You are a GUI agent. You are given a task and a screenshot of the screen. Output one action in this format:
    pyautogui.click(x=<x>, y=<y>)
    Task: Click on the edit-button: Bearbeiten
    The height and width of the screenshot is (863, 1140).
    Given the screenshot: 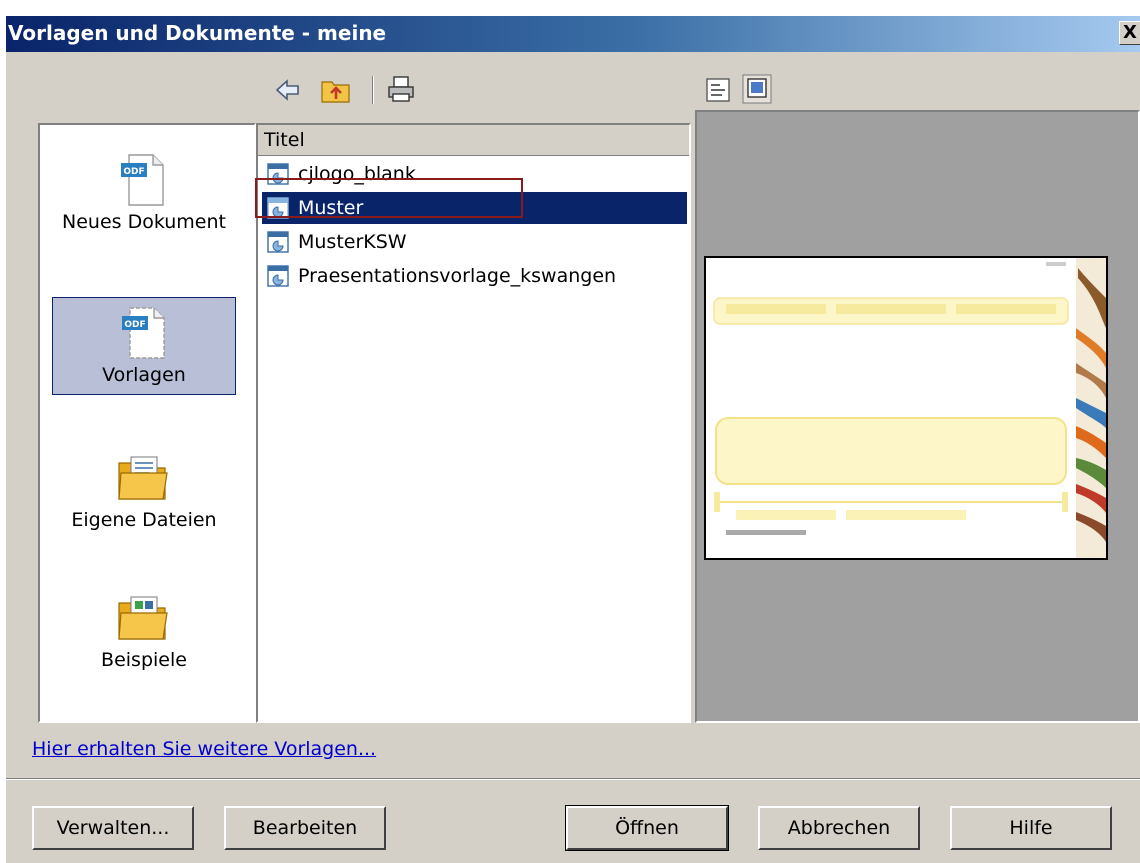 What is the action you would take?
    pyautogui.click(x=305, y=828)
    